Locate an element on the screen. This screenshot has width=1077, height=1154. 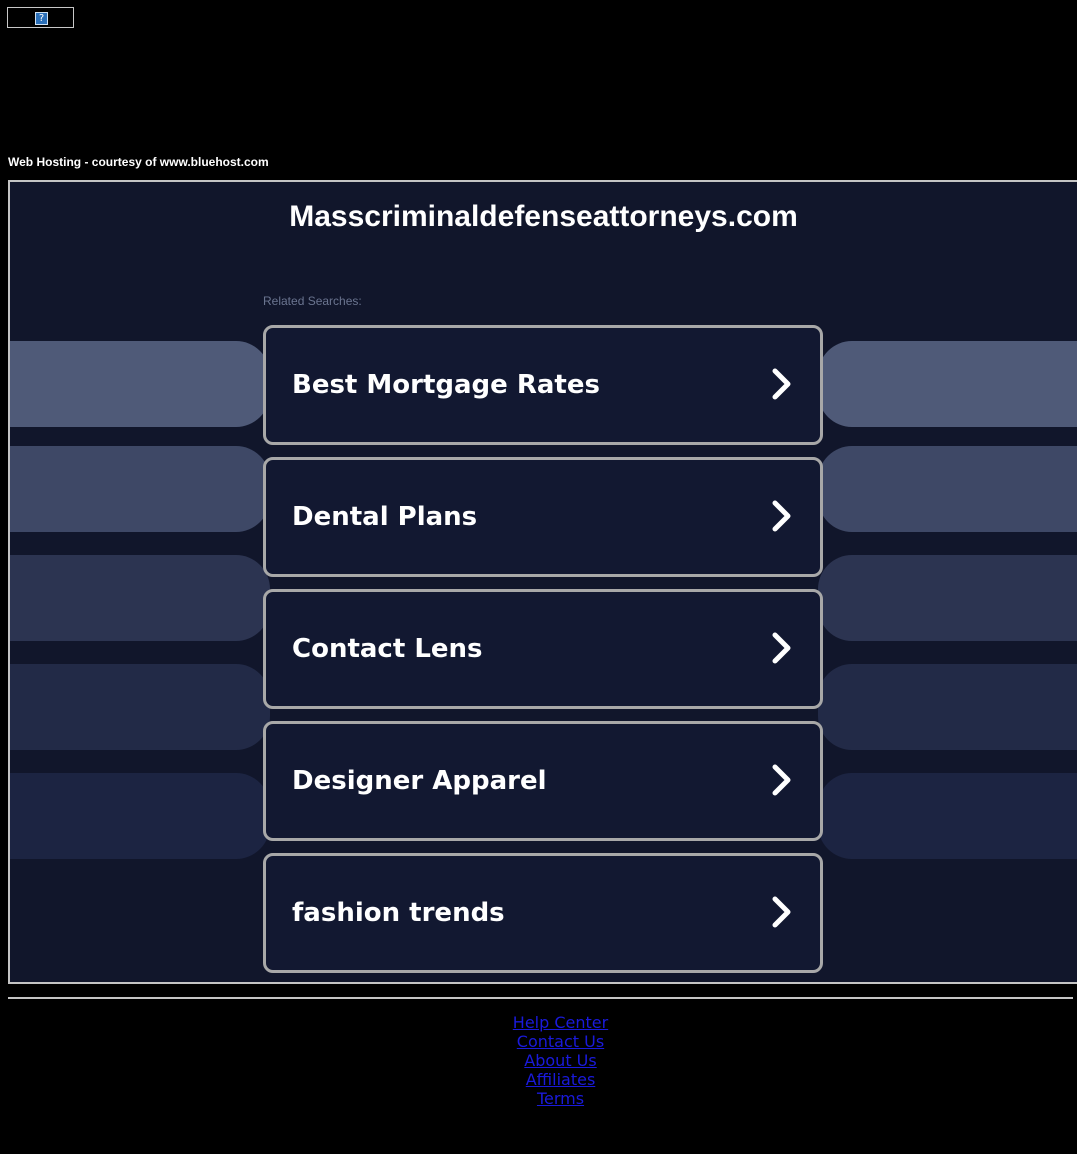
related-searches-label: Related Searches: is located at coordinates (312, 301).